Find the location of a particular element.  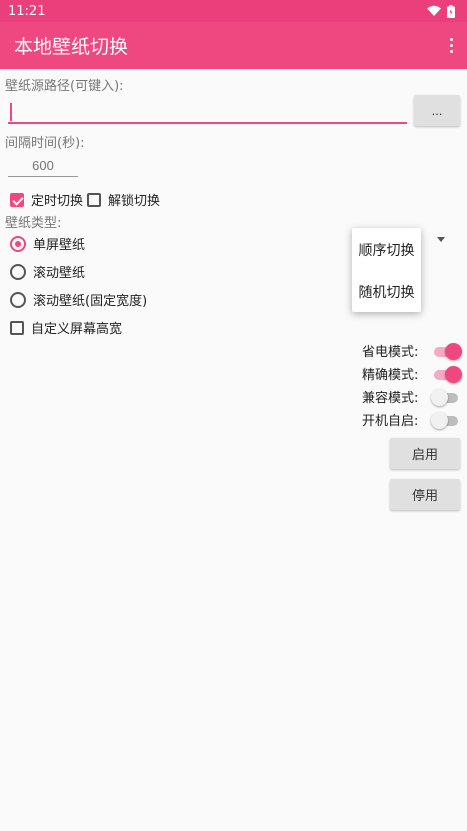

precise-mode-row: 精确模式: is located at coordinates (412, 373).